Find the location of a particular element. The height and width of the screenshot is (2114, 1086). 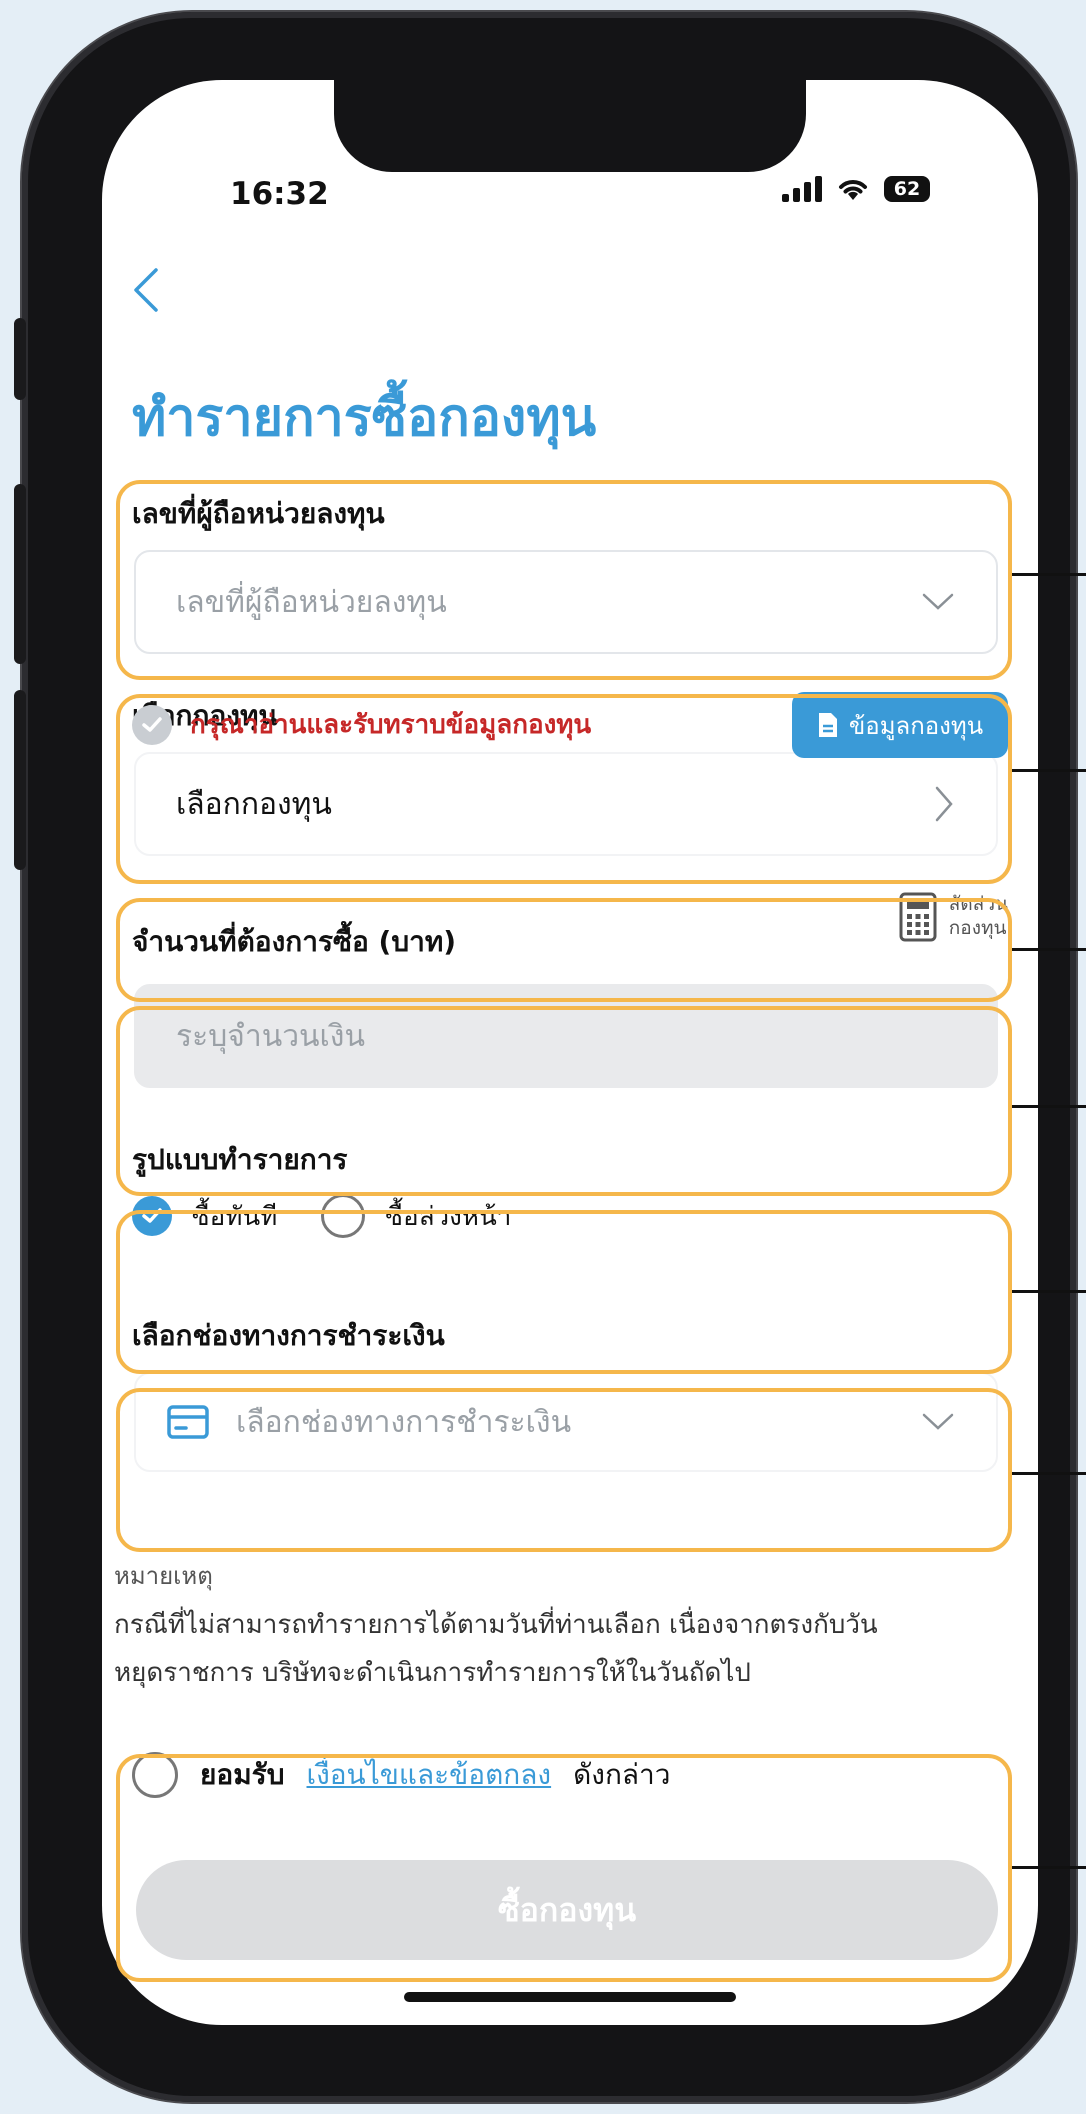

callout-consent is located at coordinates (564, 1868).